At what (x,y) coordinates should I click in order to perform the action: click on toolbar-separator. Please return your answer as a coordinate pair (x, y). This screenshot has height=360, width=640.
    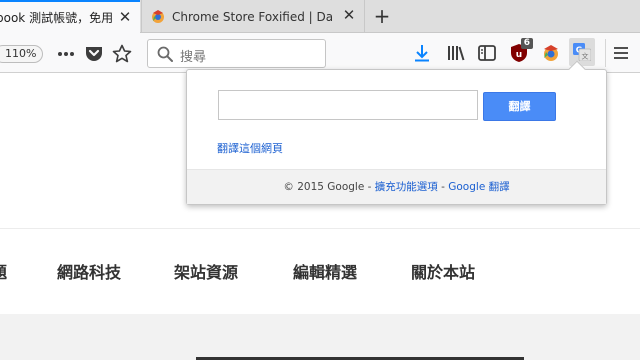
    Looking at the image, I should click on (605, 53).